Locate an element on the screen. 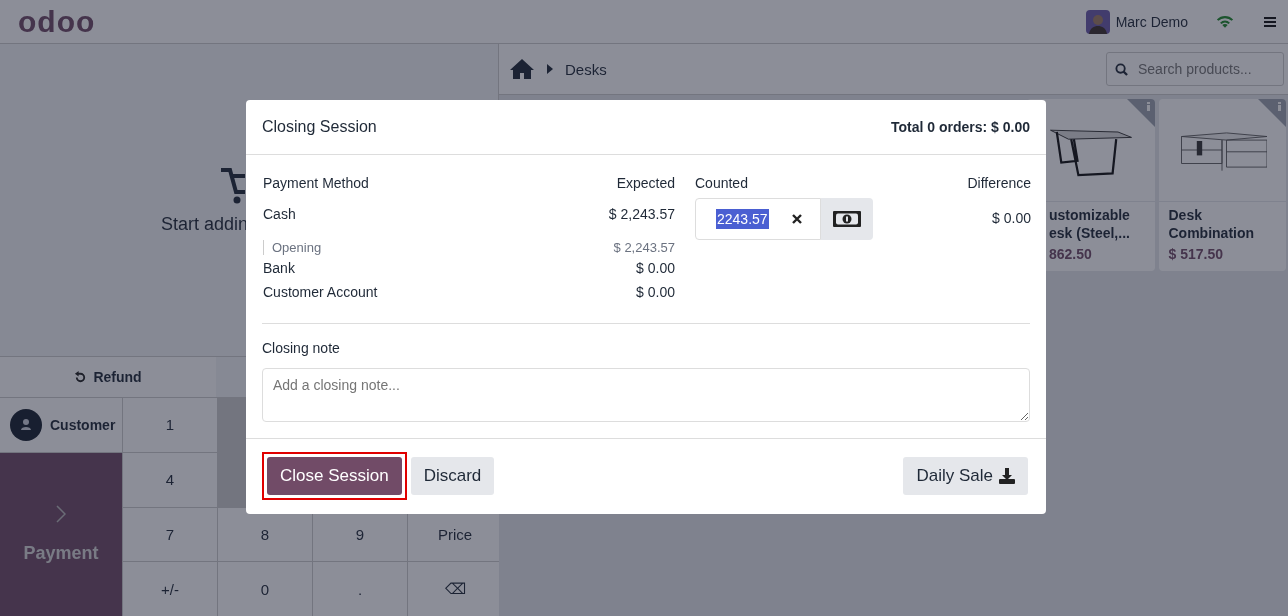 Image resolution: width=1288 pixels, height=616 pixels. payment-method: Cash is located at coordinates (280, 214).